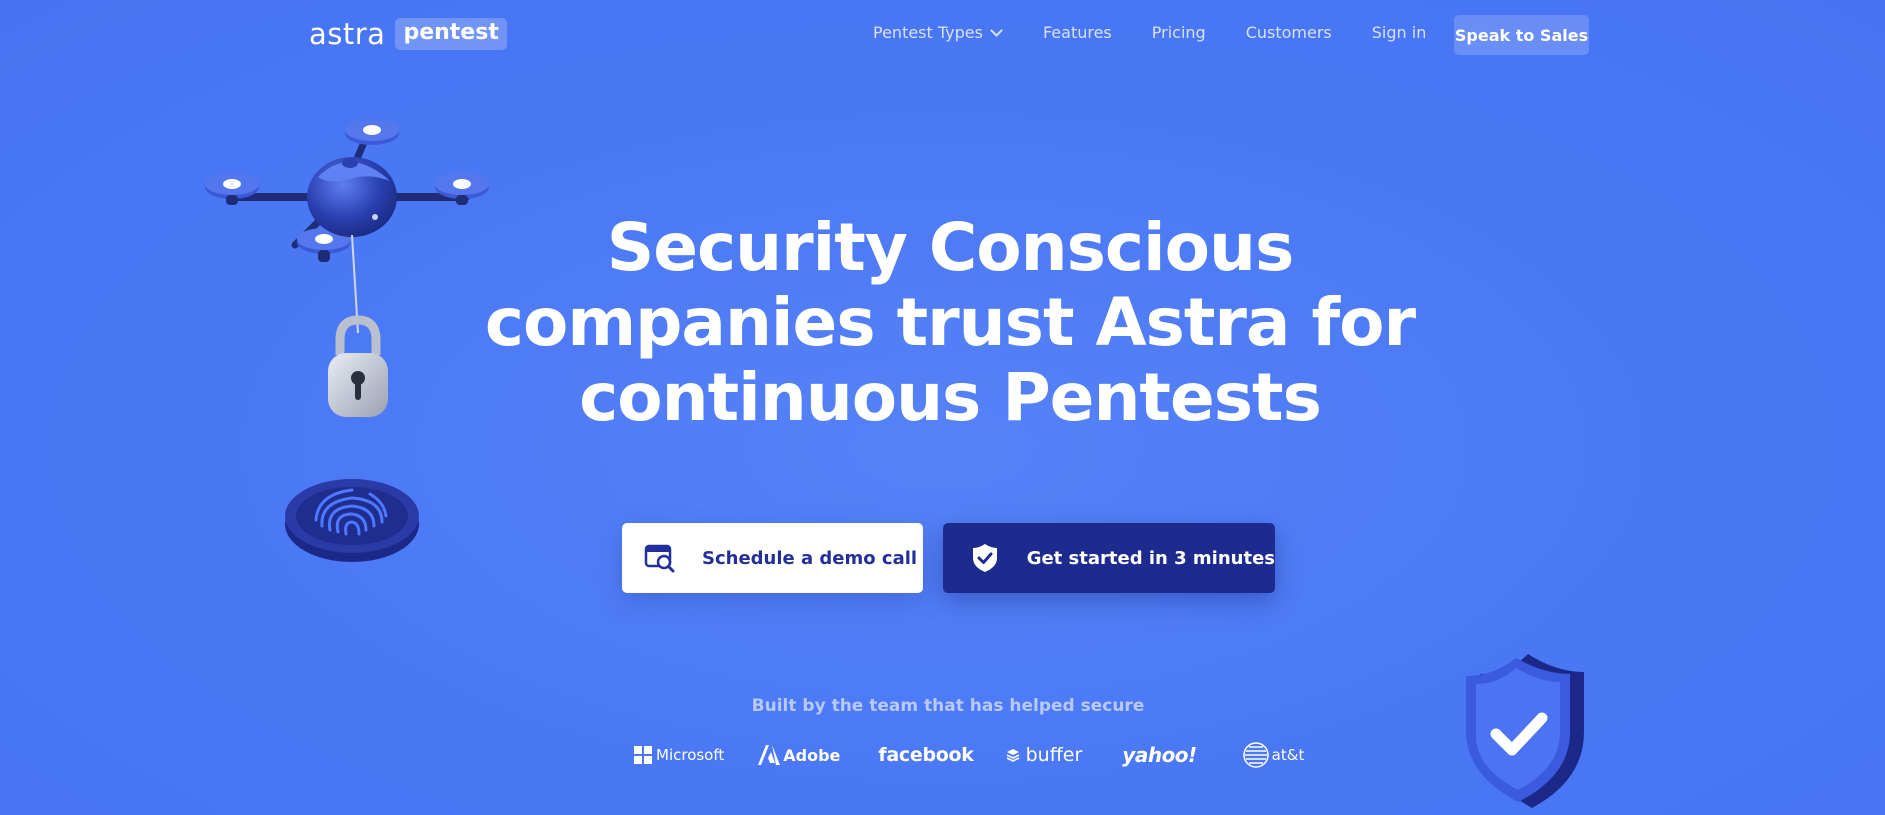 Image resolution: width=1885 pixels, height=815 pixels. I want to click on brand-label: Adobe, so click(812, 755).